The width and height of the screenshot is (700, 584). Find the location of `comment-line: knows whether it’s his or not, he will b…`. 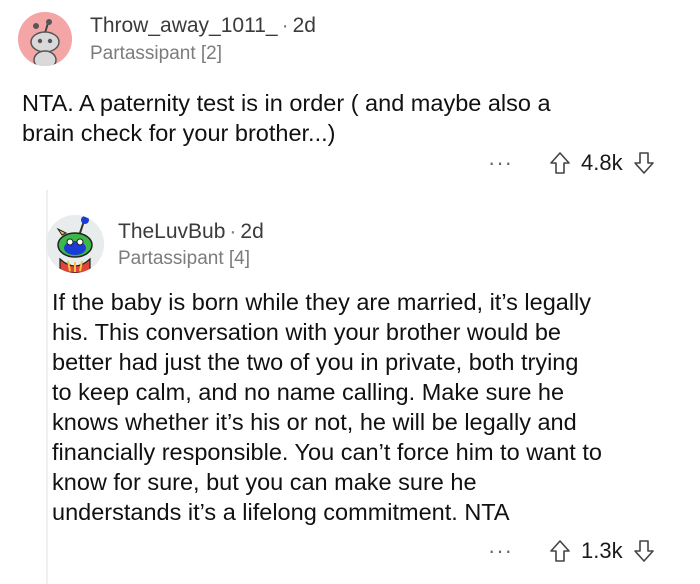

comment-line: knows whether it’s his or not, he will b… is located at coordinates (314, 422).